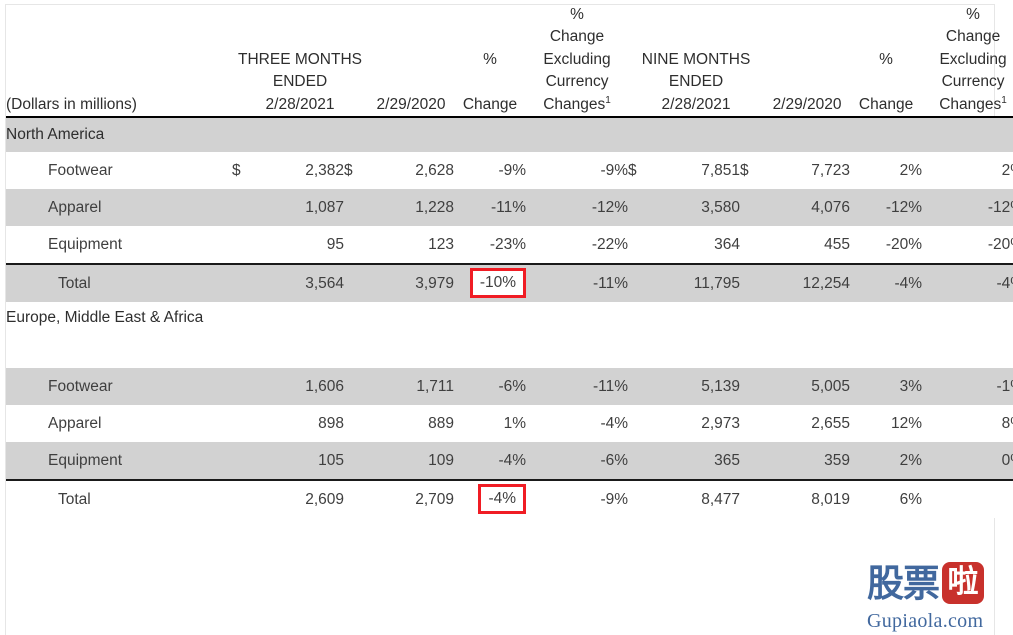 The width and height of the screenshot is (1013, 635). What do you see at coordinates (119, 499) in the screenshot?
I see `row-label: Total` at bounding box center [119, 499].